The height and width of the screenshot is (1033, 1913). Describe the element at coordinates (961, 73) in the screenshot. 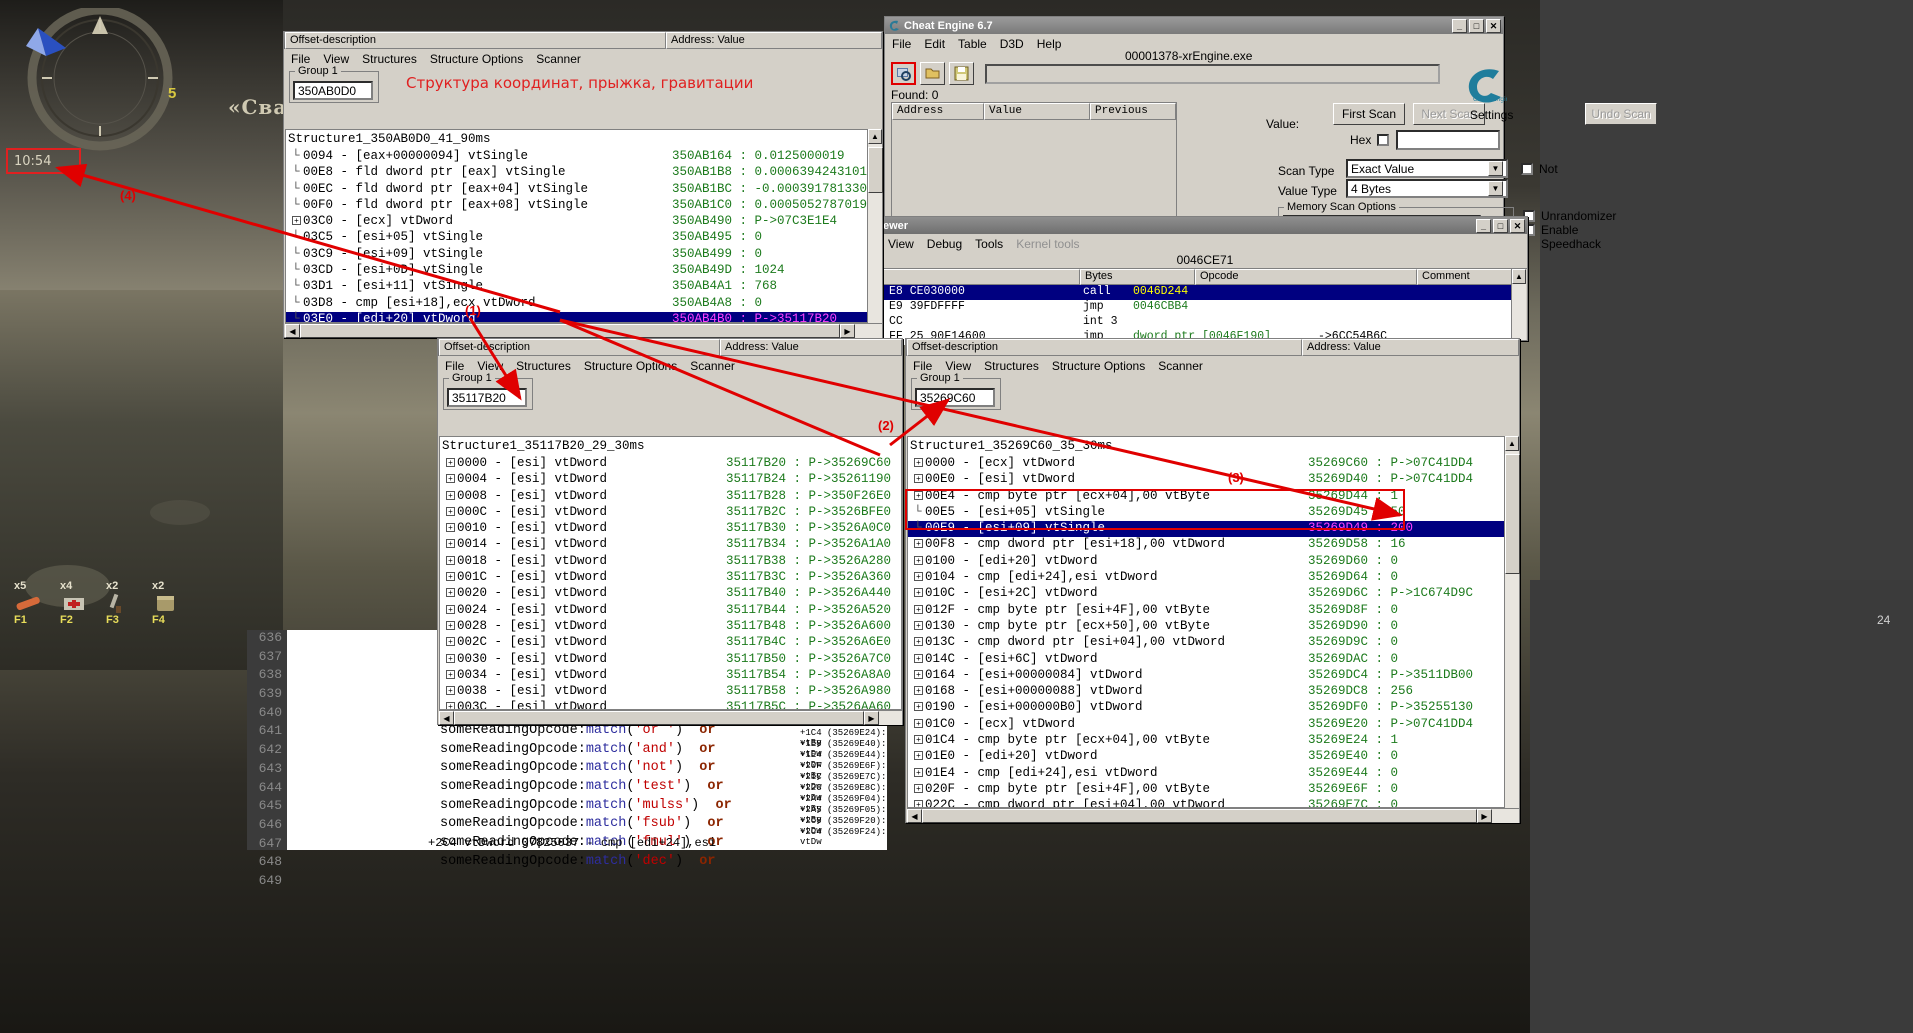

I see `save-file-button` at that location.